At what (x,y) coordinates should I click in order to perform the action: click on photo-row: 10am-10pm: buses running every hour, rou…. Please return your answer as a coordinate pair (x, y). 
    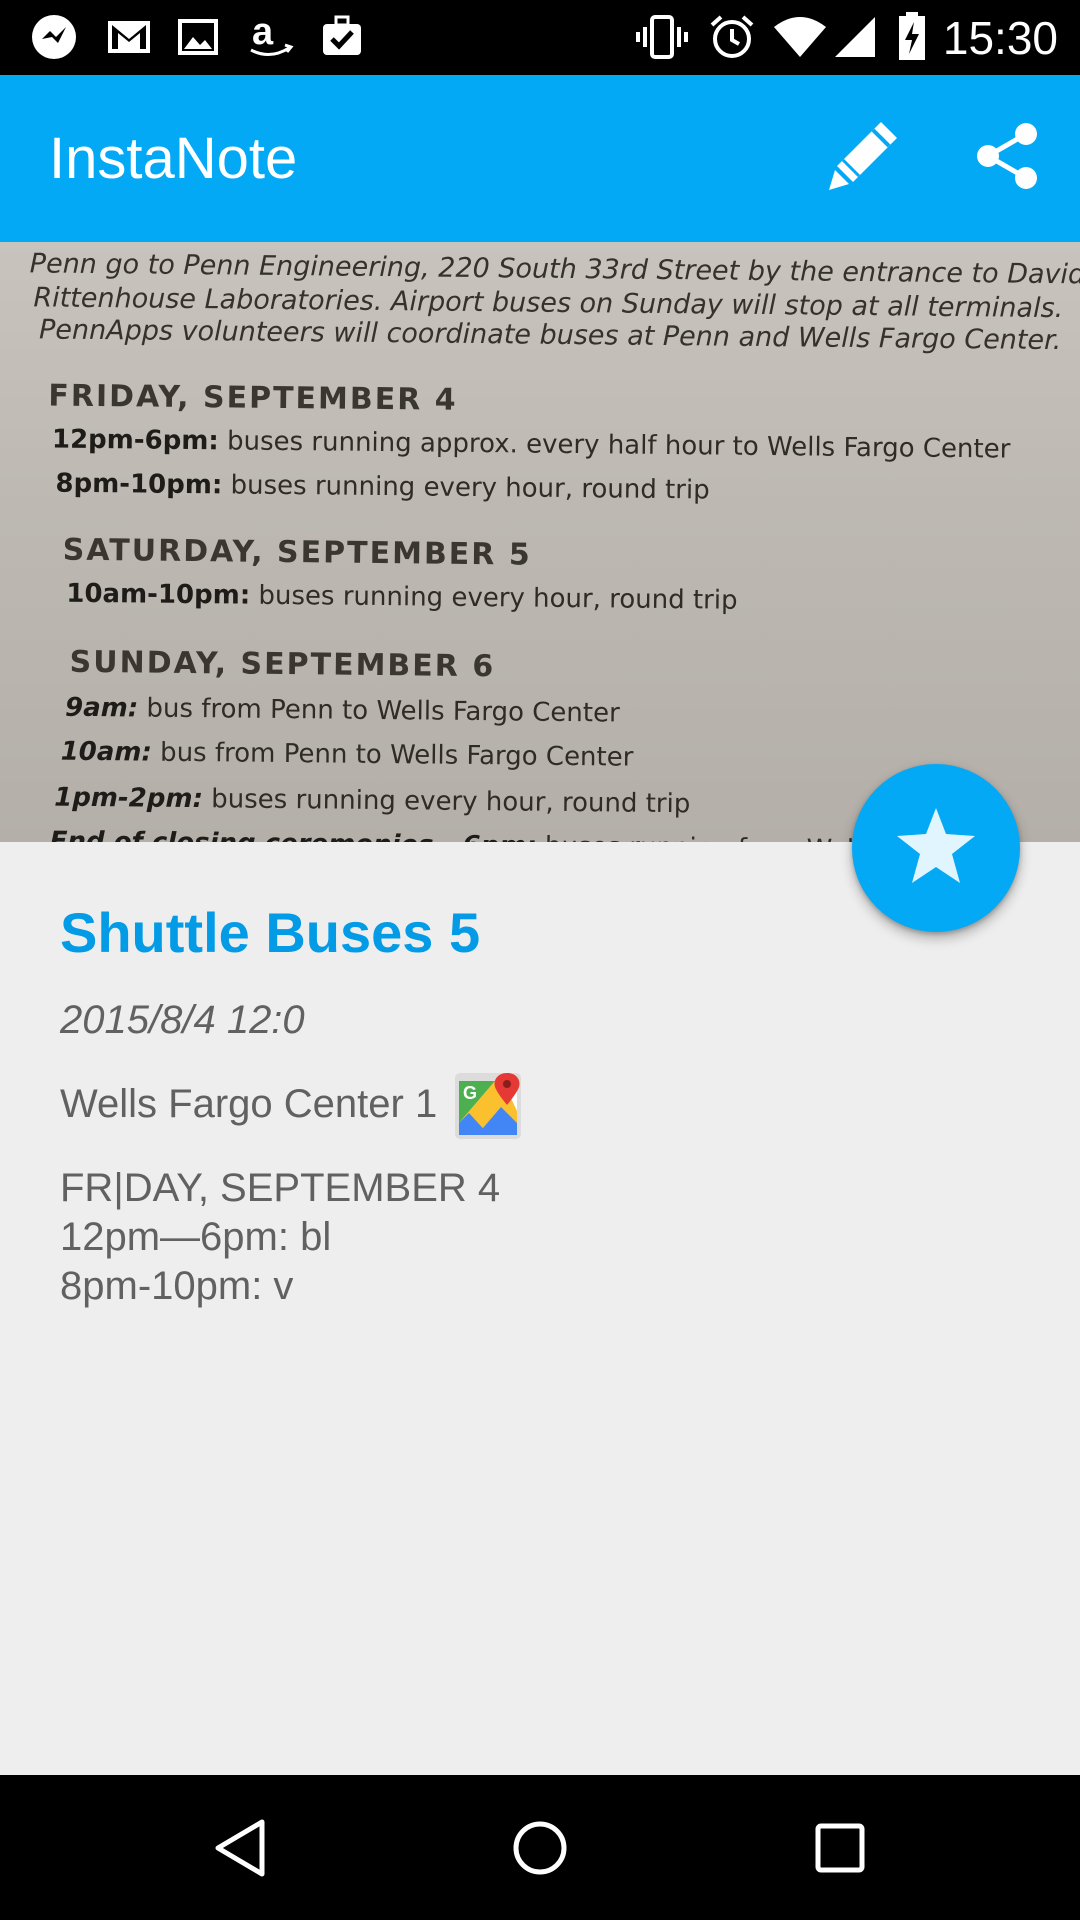
    Looking at the image, I should click on (402, 597).